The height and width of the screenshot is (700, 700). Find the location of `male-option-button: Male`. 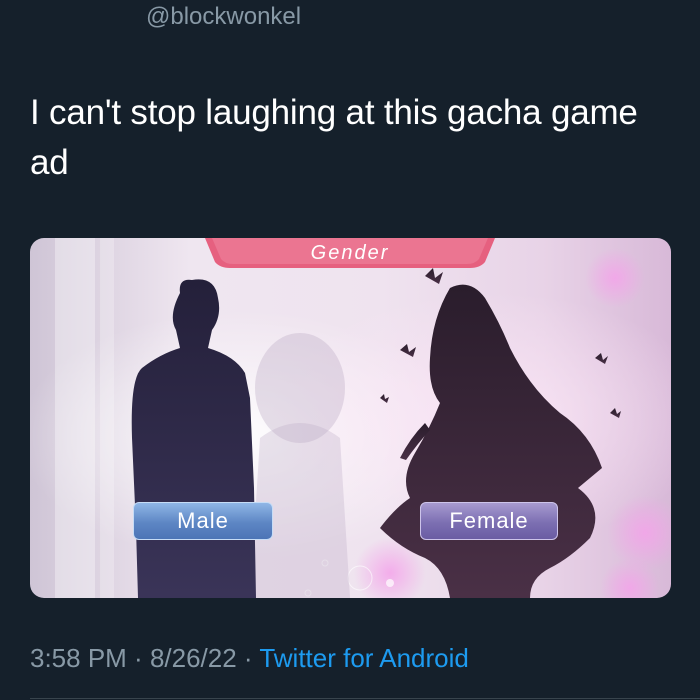

male-option-button: Male is located at coordinates (203, 521).